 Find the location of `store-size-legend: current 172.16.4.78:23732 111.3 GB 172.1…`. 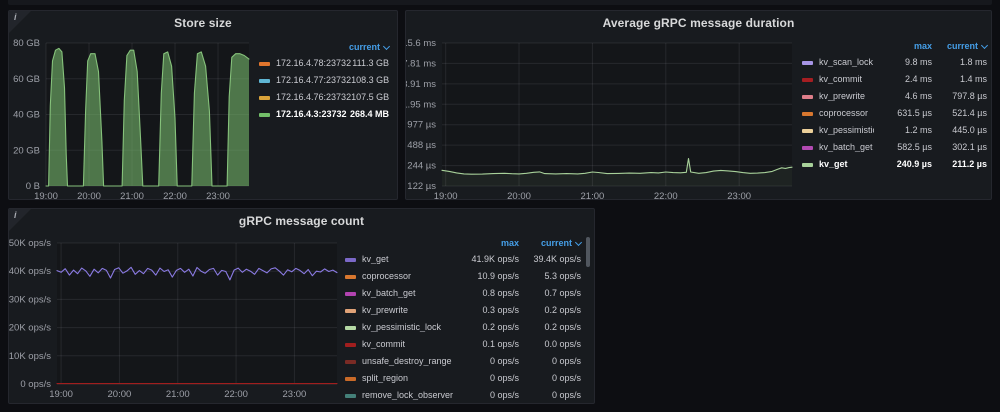

store-size-legend: current 172.16.4.78:23732 111.3 GB 172.1… is located at coordinates (325, 81).